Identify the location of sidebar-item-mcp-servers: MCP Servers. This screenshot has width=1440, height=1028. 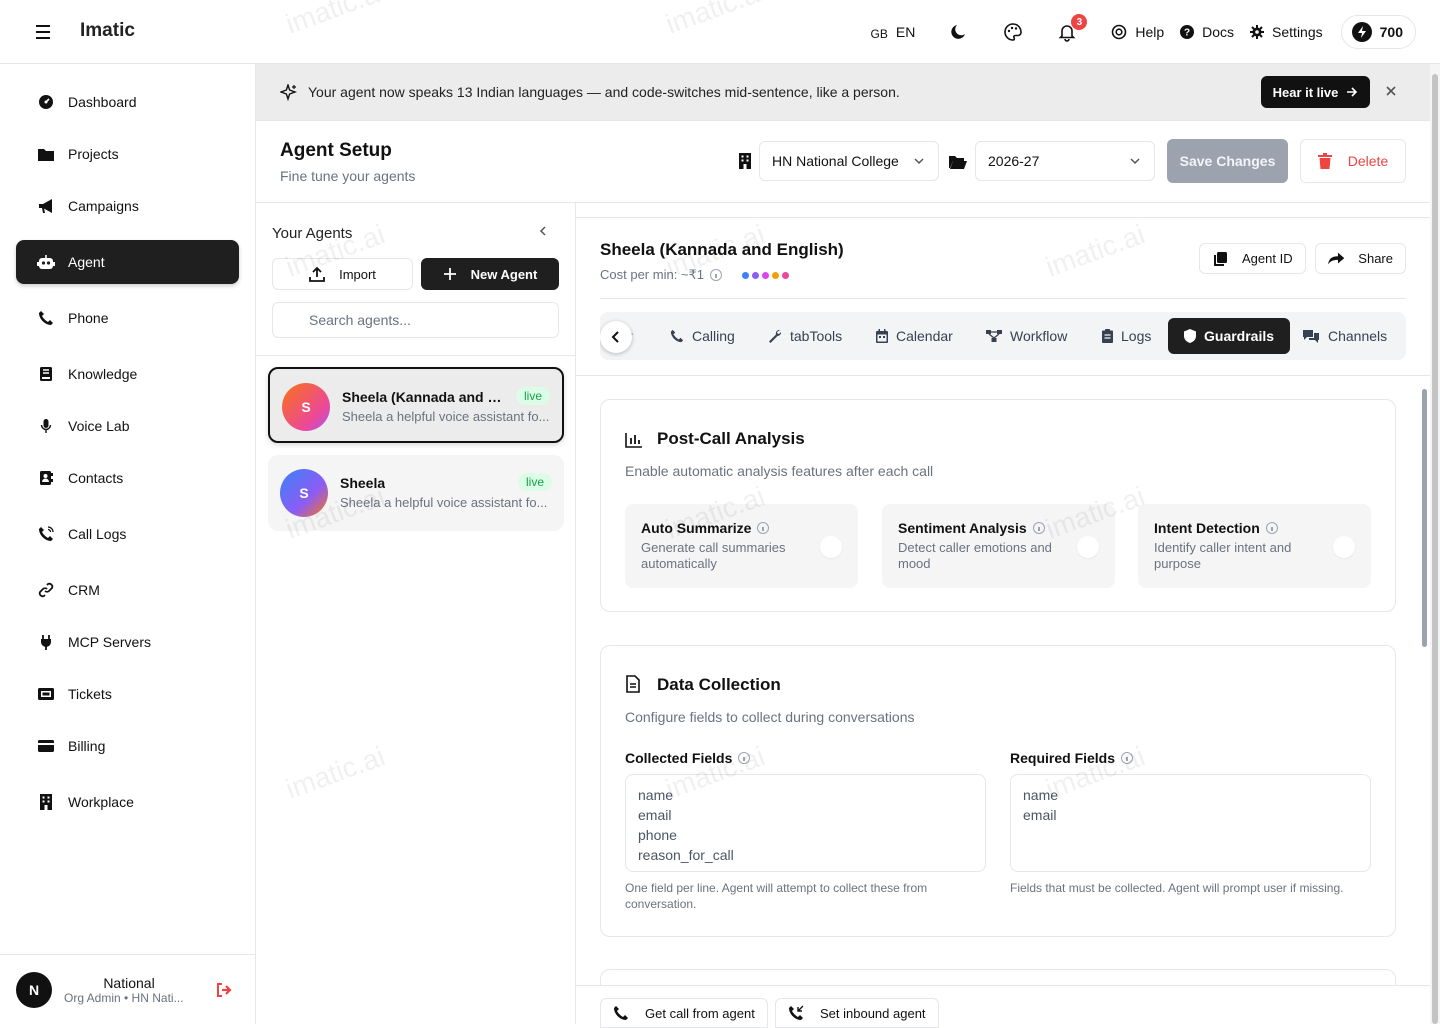
(127, 642).